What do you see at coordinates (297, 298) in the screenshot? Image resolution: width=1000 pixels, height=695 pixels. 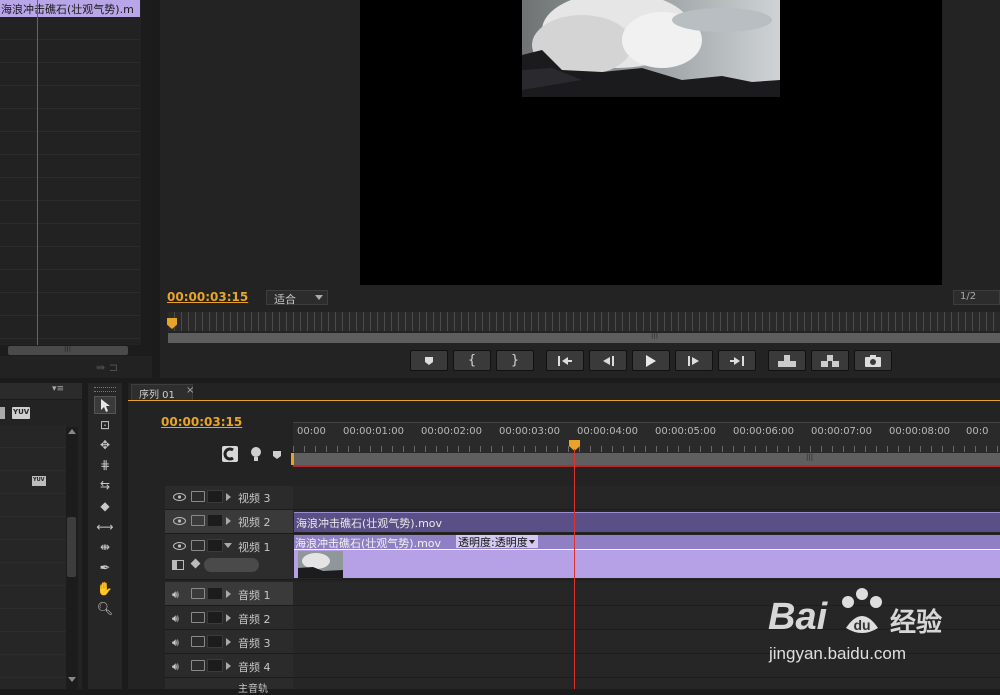 I see `fit-dropdown: 适合` at bounding box center [297, 298].